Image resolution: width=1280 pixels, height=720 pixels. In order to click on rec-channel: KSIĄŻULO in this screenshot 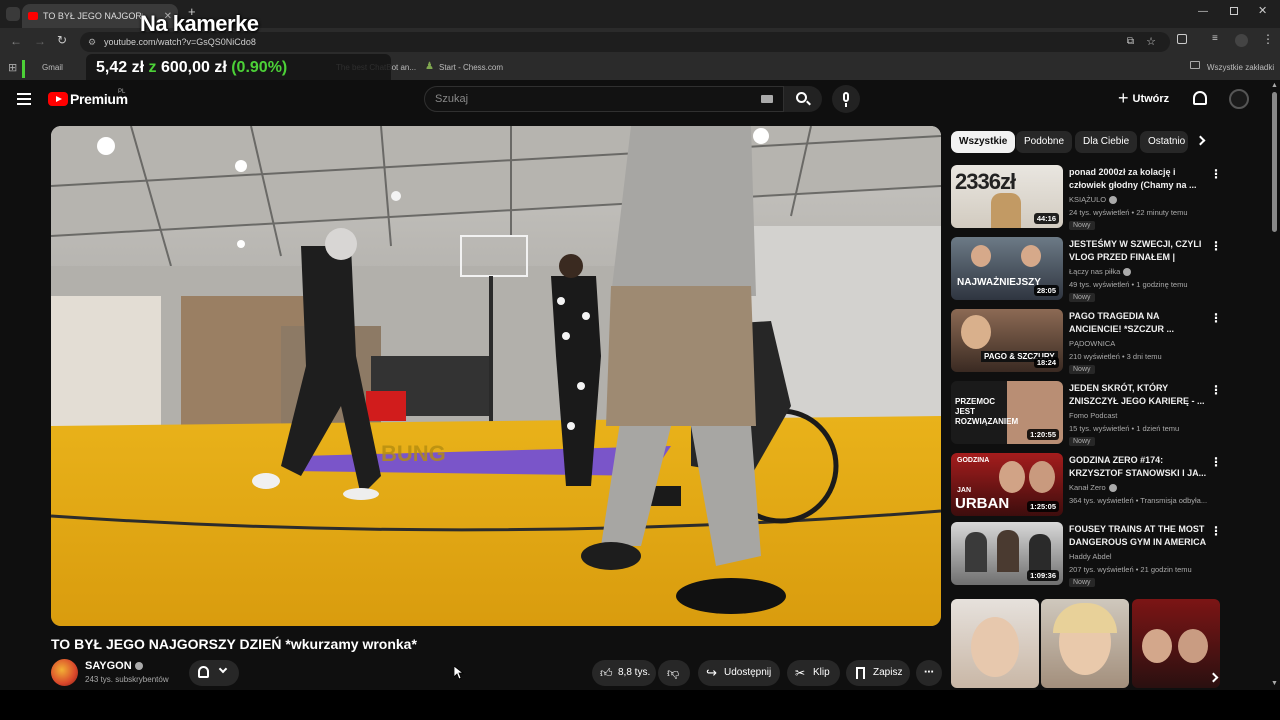, I will do `click(1093, 200)`.